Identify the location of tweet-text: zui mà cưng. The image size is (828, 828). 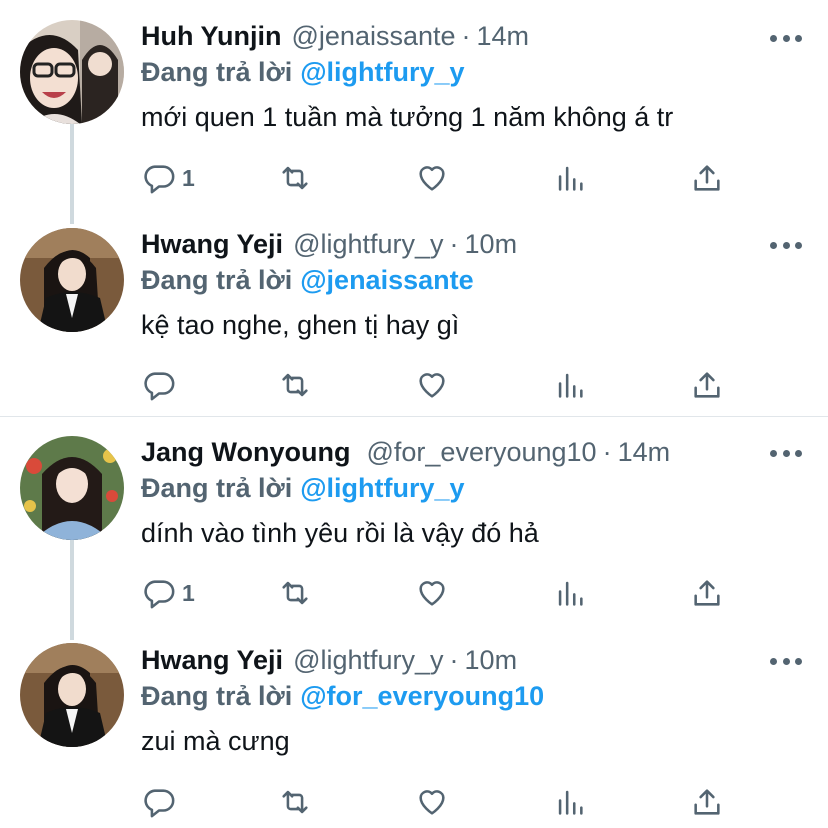
(215, 741).